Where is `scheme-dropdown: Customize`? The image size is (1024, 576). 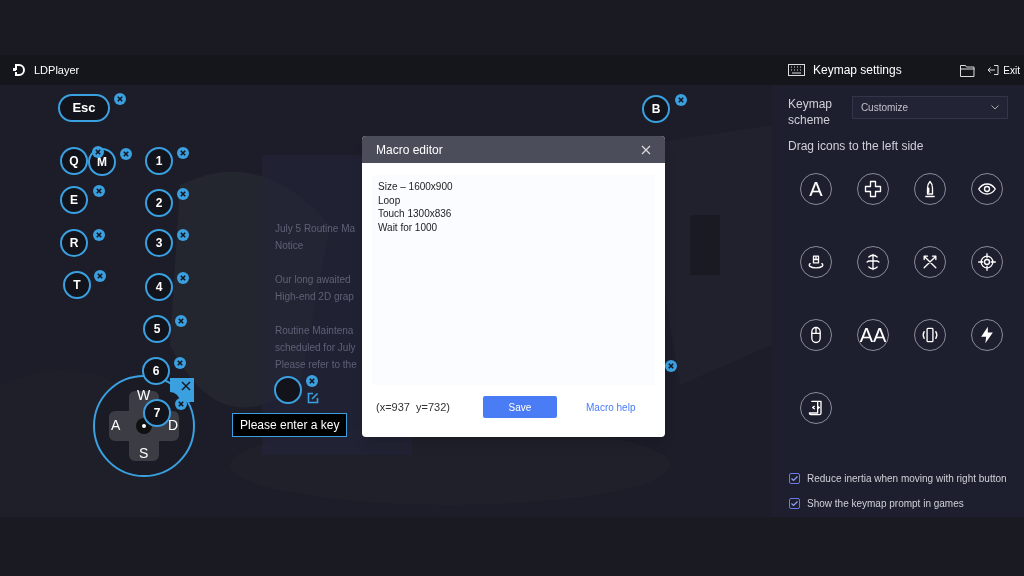 scheme-dropdown: Customize is located at coordinates (929, 107).